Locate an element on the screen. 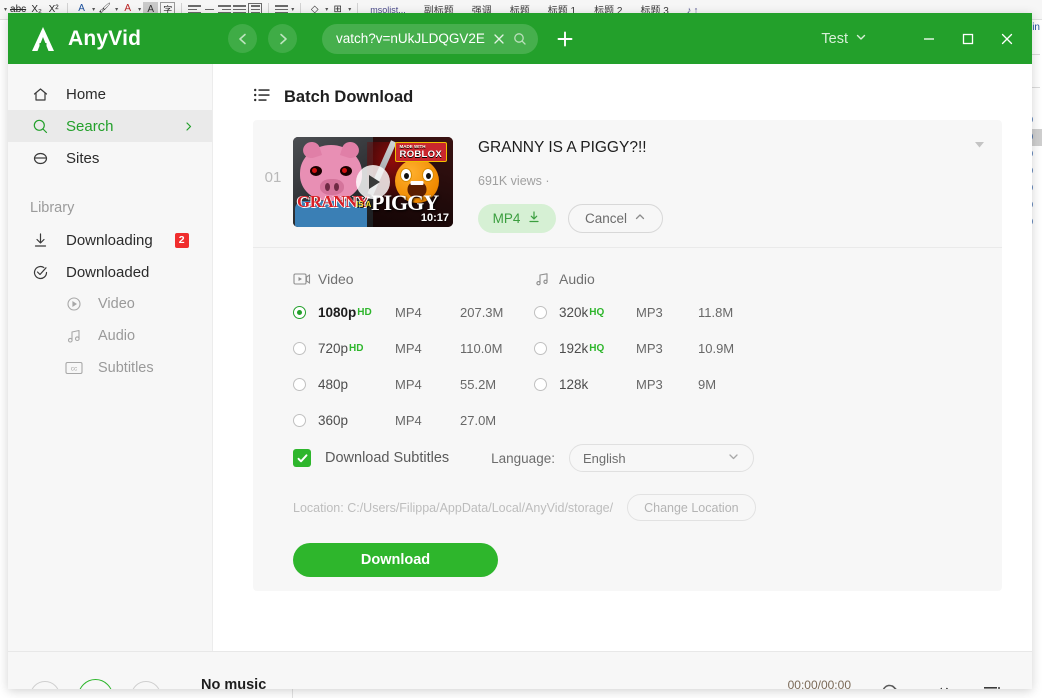 This screenshot has height=698, width=1042. download-button: Download is located at coordinates (395, 560).